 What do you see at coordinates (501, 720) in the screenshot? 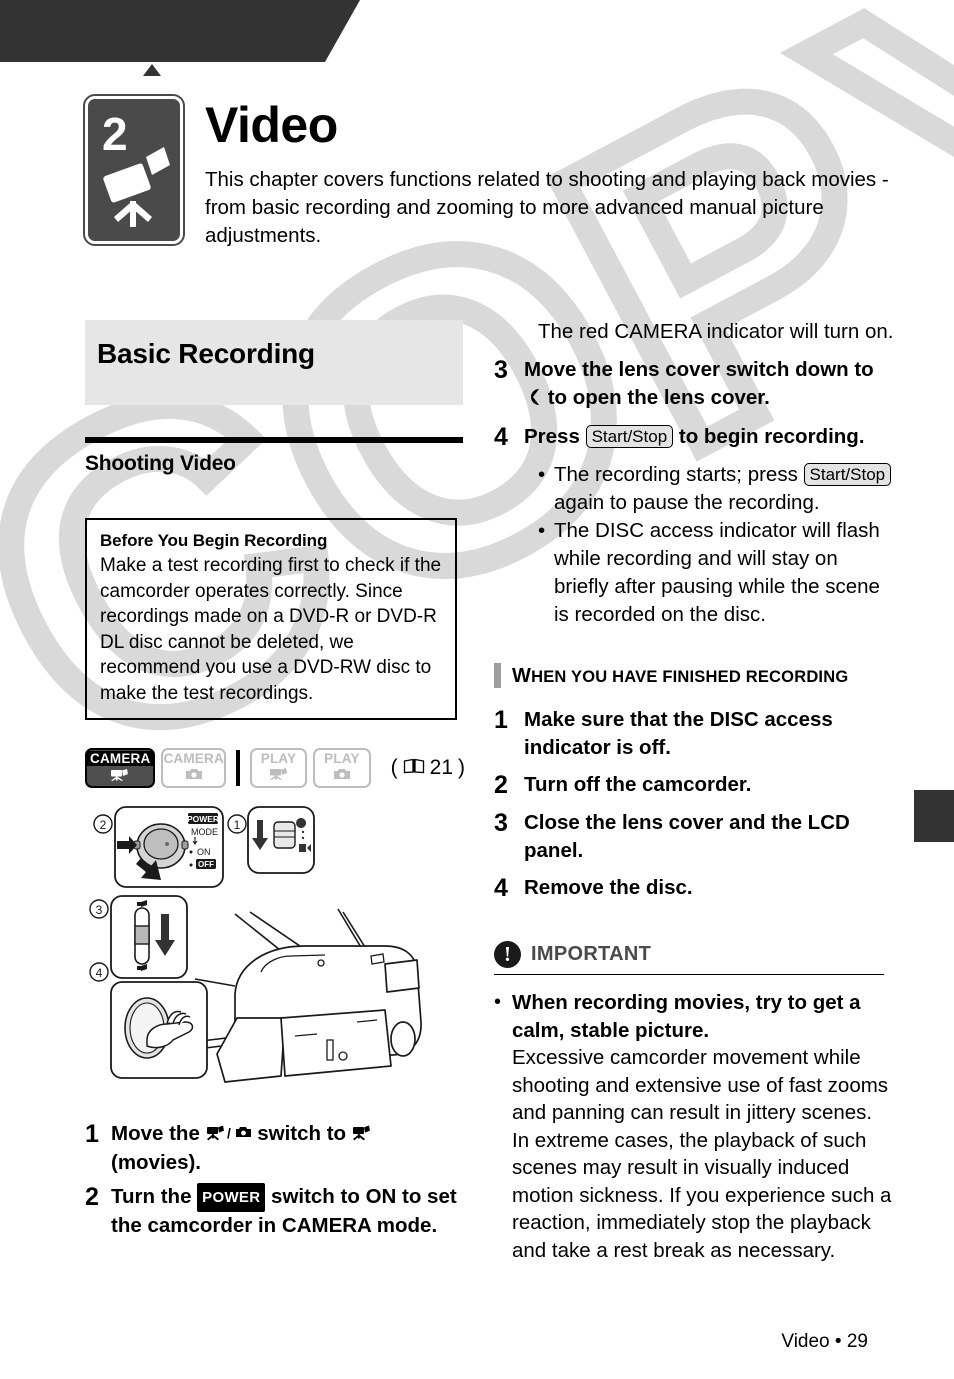
I see `step-number: 1` at bounding box center [501, 720].